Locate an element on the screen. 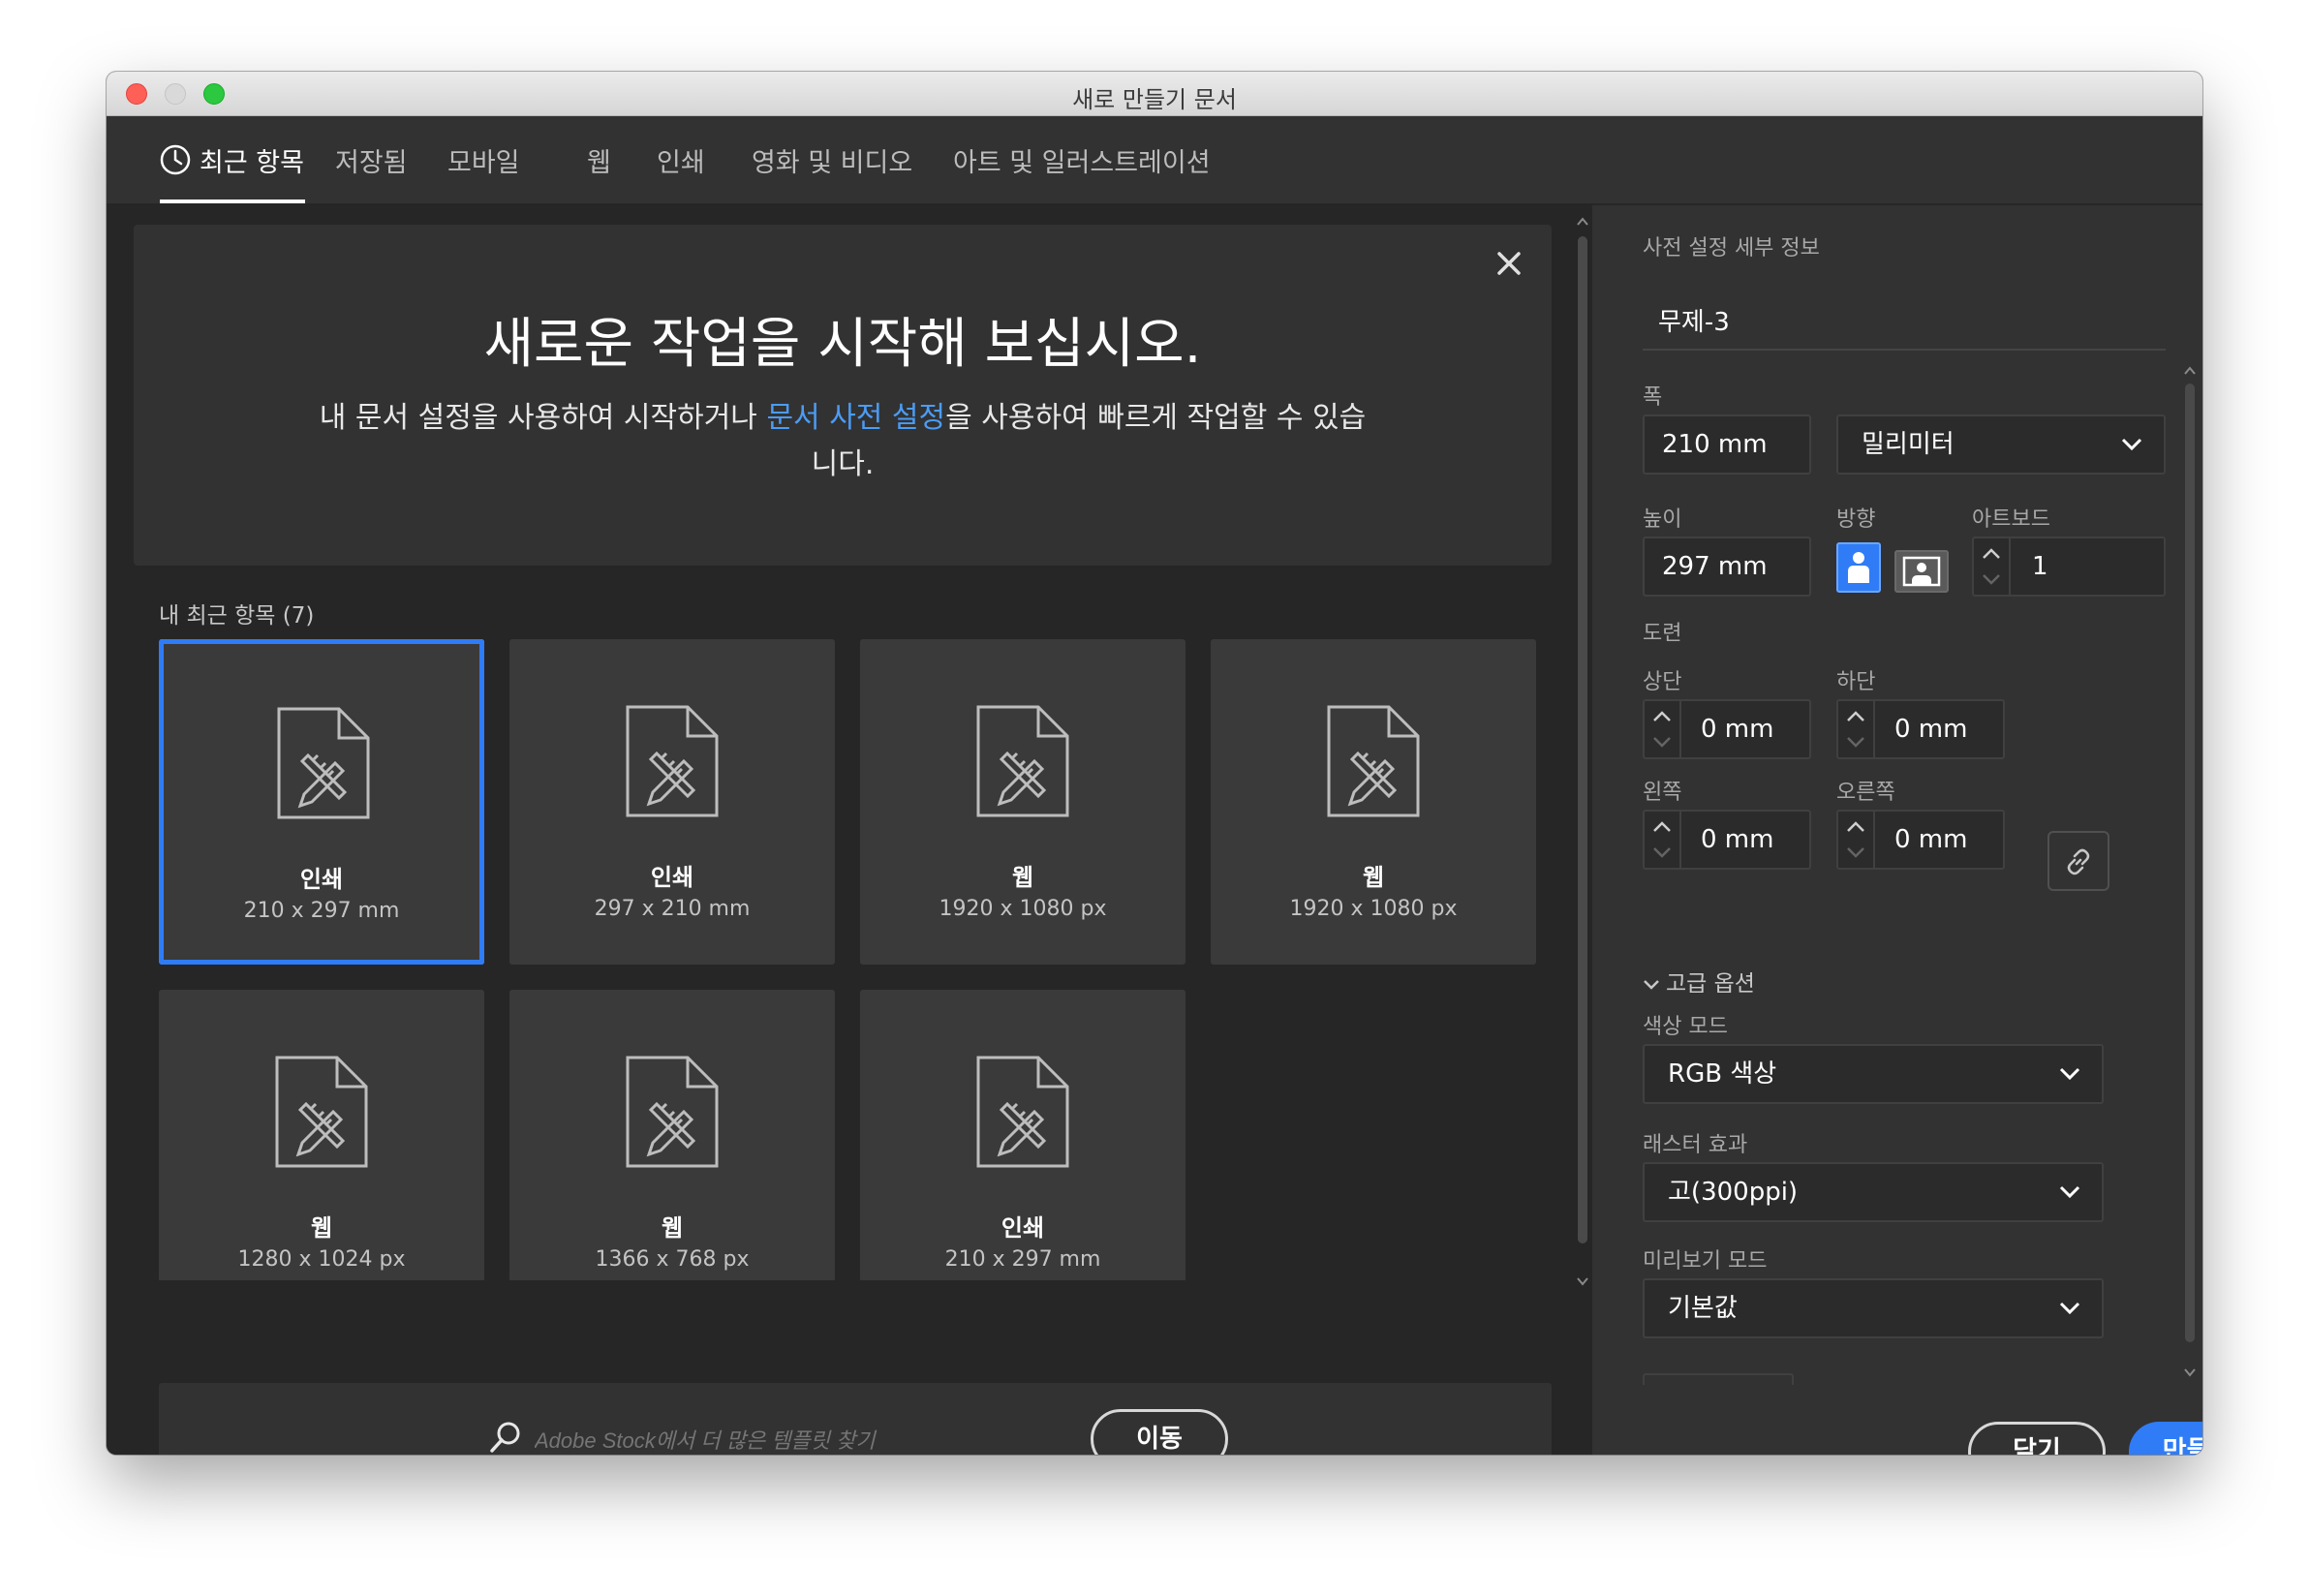 This screenshot has height=1596, width=2309. height-input: 297 mm is located at coordinates (1727, 567).